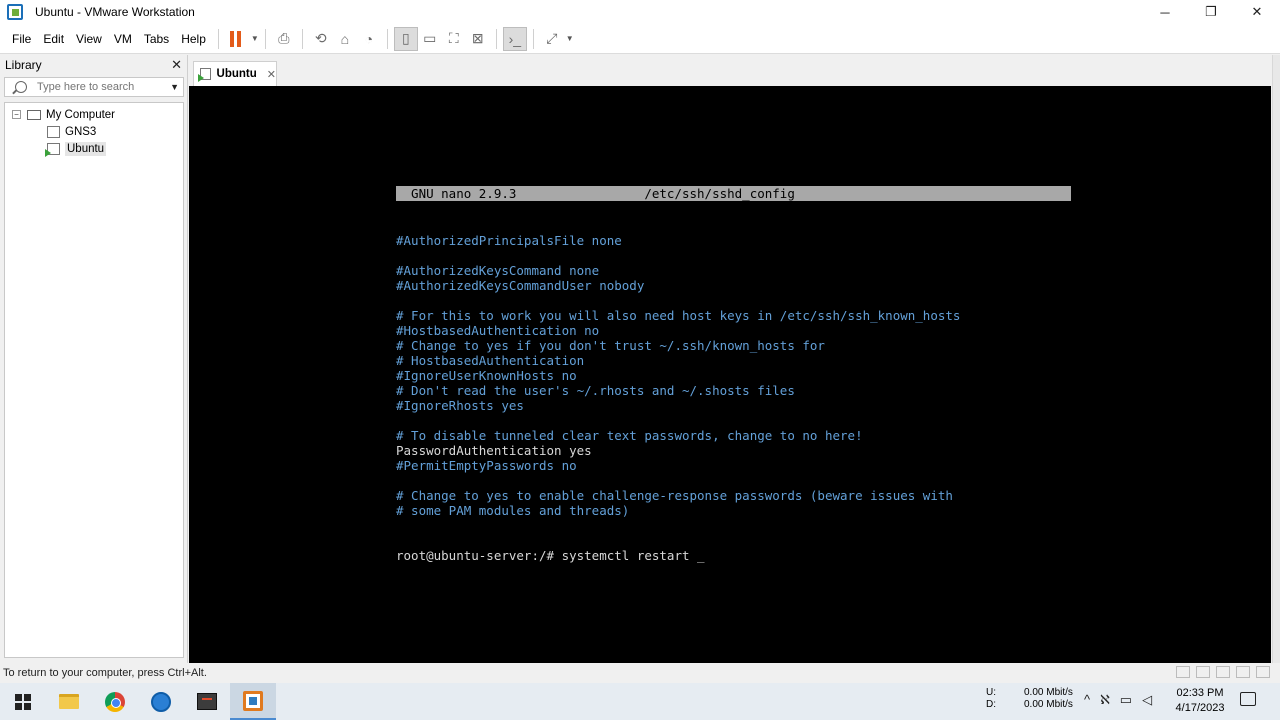 This screenshot has width=1280, height=720. What do you see at coordinates (176, 65) in the screenshot?
I see `library-close-icon: ✕` at bounding box center [176, 65].